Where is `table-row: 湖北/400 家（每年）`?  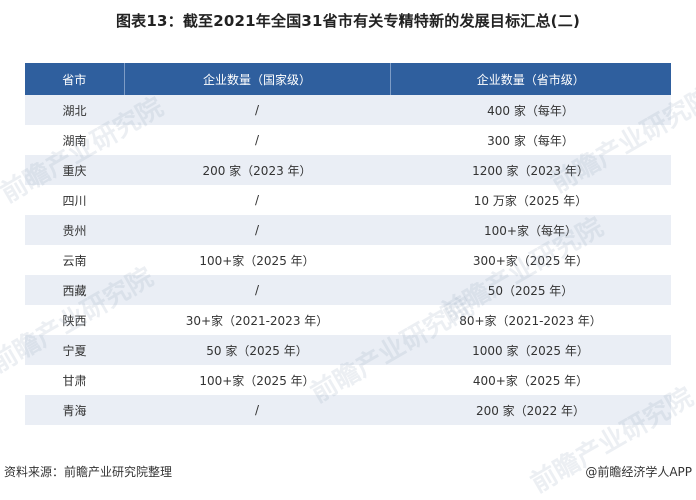
table-row: 湖北/400 家（每年） is located at coordinates (348, 110).